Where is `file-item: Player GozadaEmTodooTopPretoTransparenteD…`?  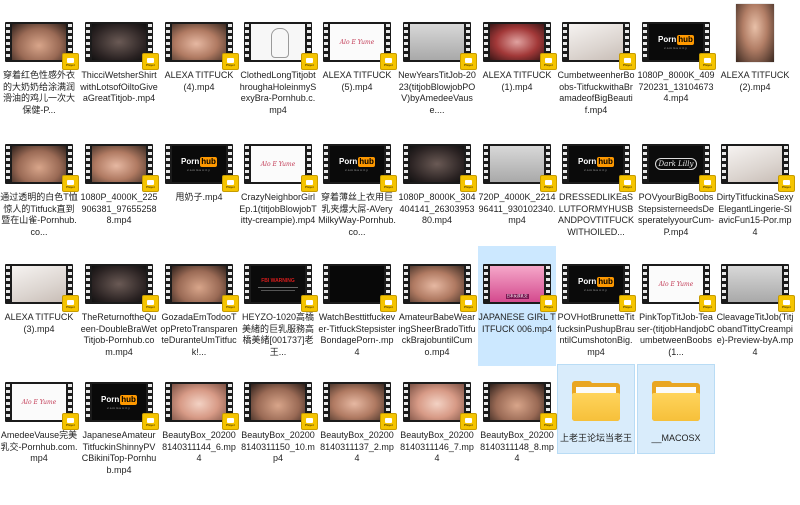 file-item: Player GozadaEmTodooTopPretoTransparenteD… is located at coordinates (199, 306).